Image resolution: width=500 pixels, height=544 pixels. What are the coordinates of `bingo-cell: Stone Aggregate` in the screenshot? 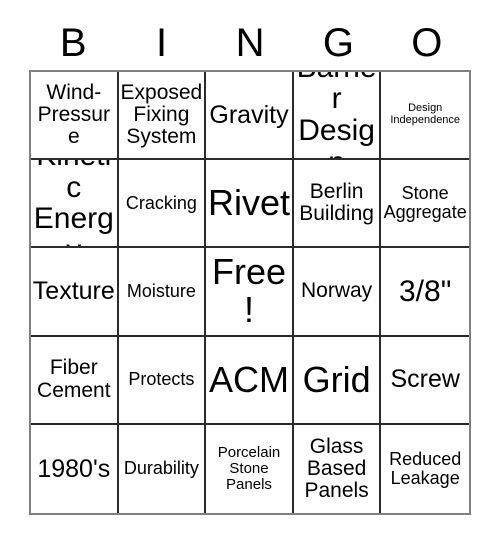 It's located at (425, 204).